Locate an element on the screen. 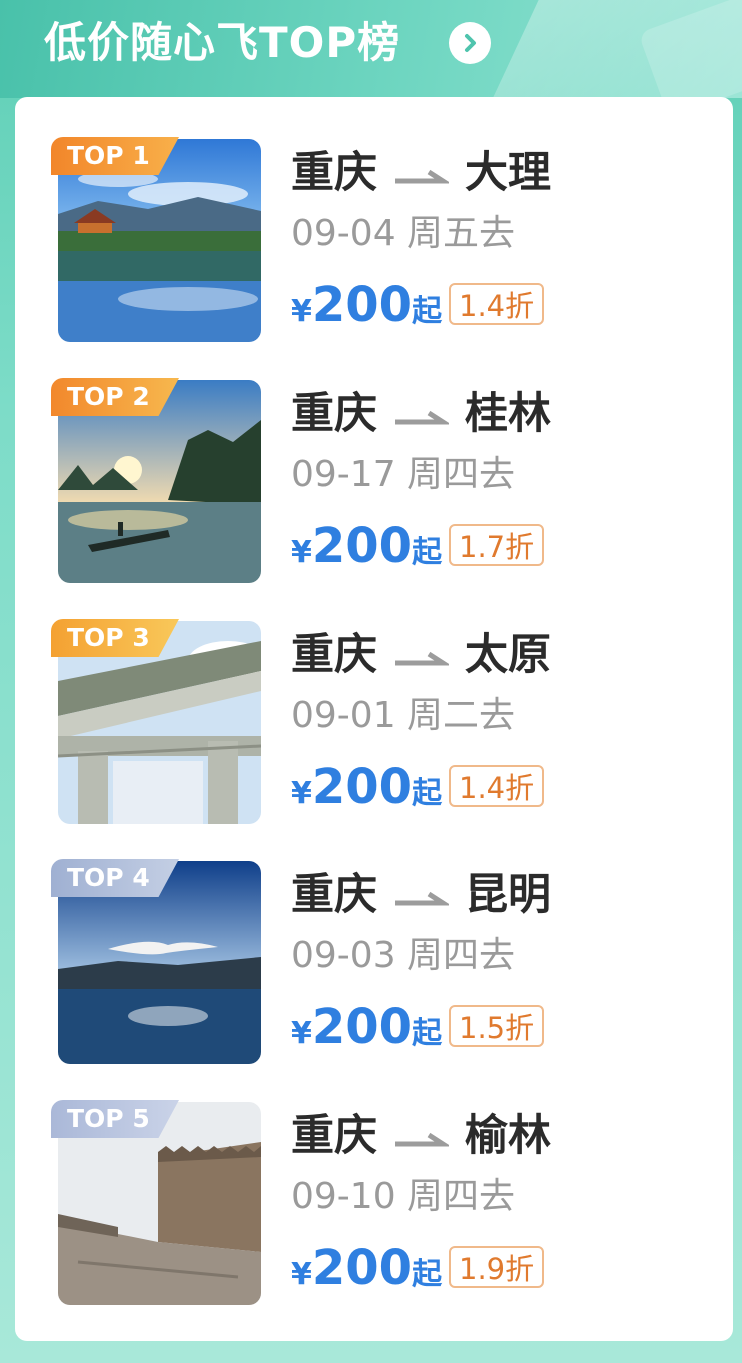 Image resolution: width=742 pixels, height=1363 pixels. route: 重庆 大理 is located at coordinates (421, 173).